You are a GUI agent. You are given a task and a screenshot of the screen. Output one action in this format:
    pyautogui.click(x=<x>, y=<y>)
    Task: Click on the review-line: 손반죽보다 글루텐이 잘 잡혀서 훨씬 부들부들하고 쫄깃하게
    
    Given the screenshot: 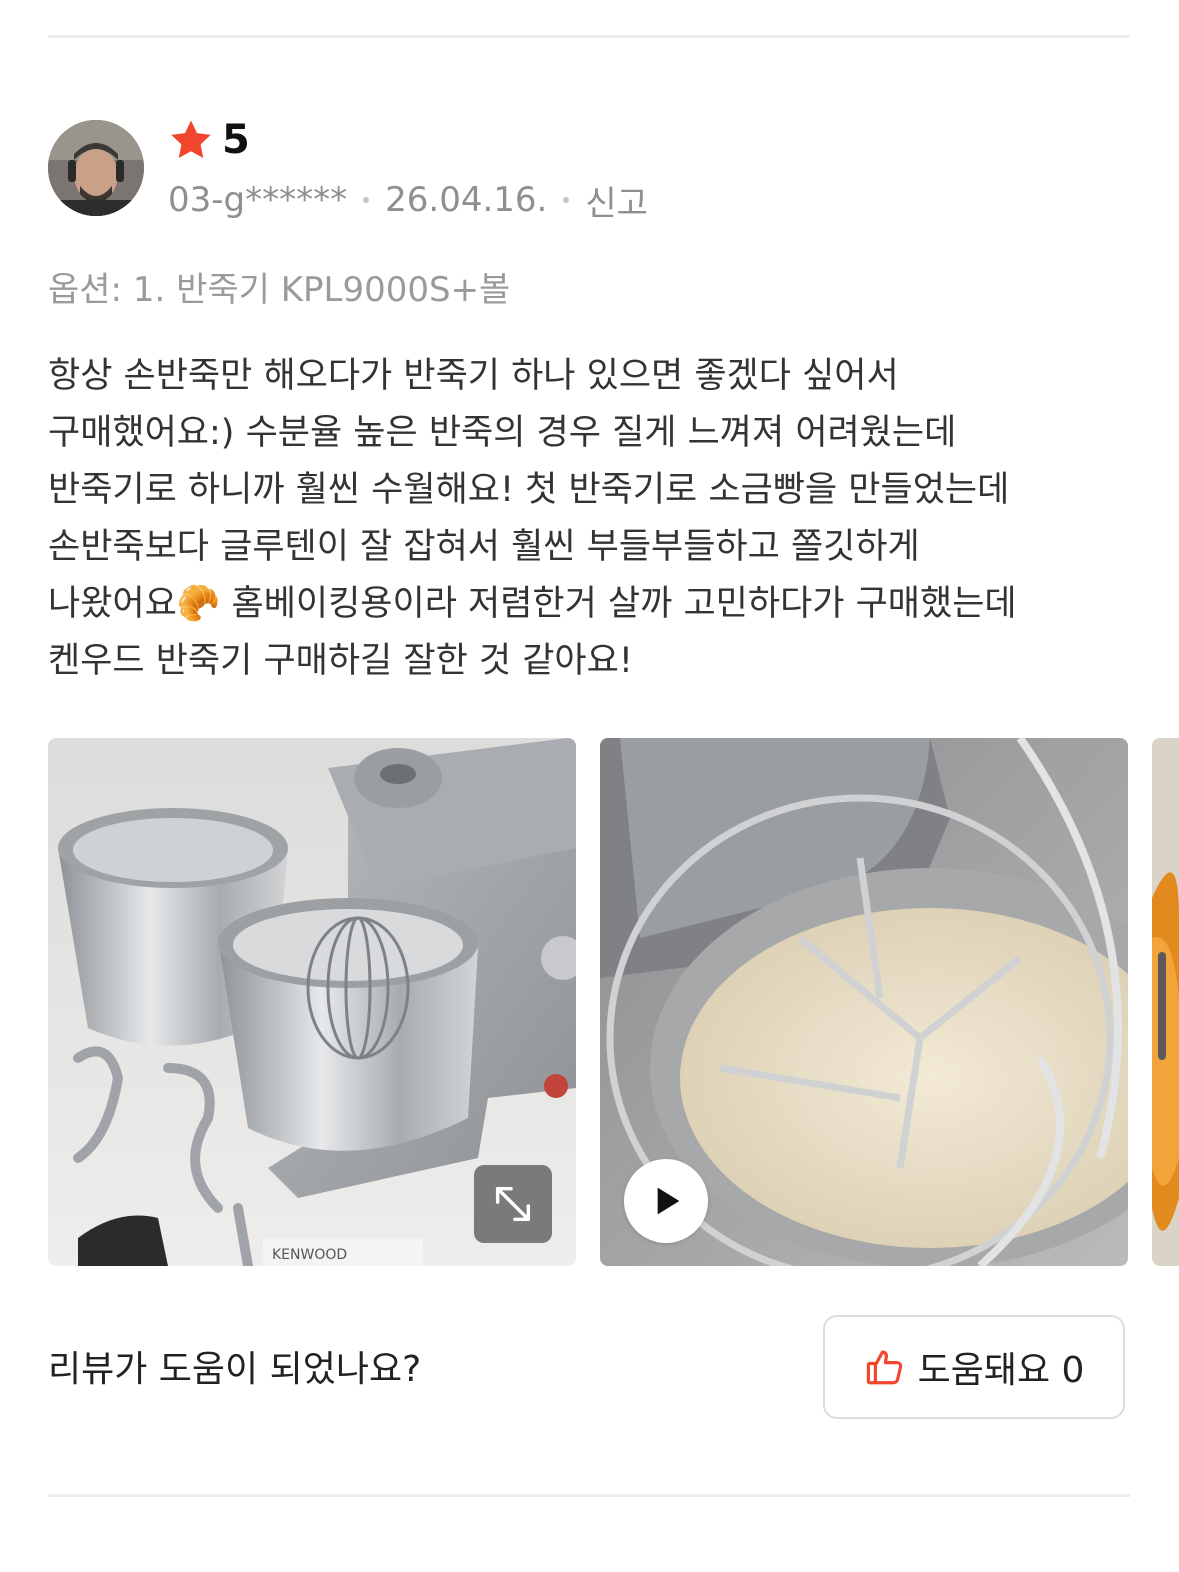 What is the action you would take?
    pyautogui.click(x=484, y=547)
    